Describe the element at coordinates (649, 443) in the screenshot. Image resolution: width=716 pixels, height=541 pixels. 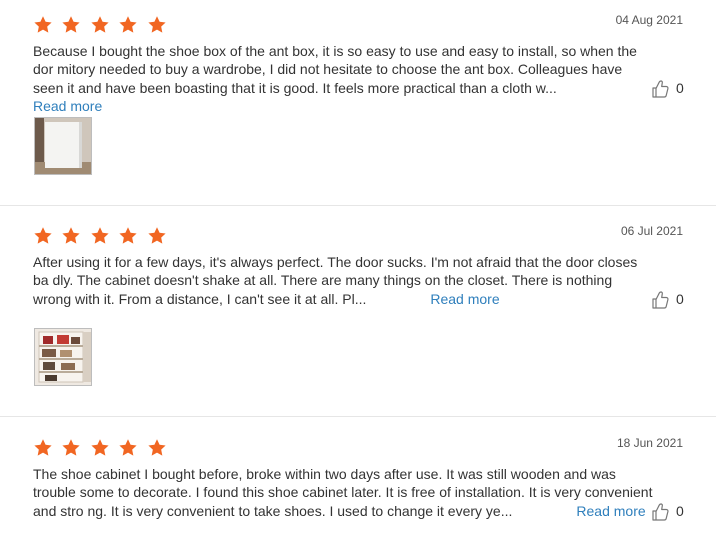
I see `review-date: 18 Jun 2021` at that location.